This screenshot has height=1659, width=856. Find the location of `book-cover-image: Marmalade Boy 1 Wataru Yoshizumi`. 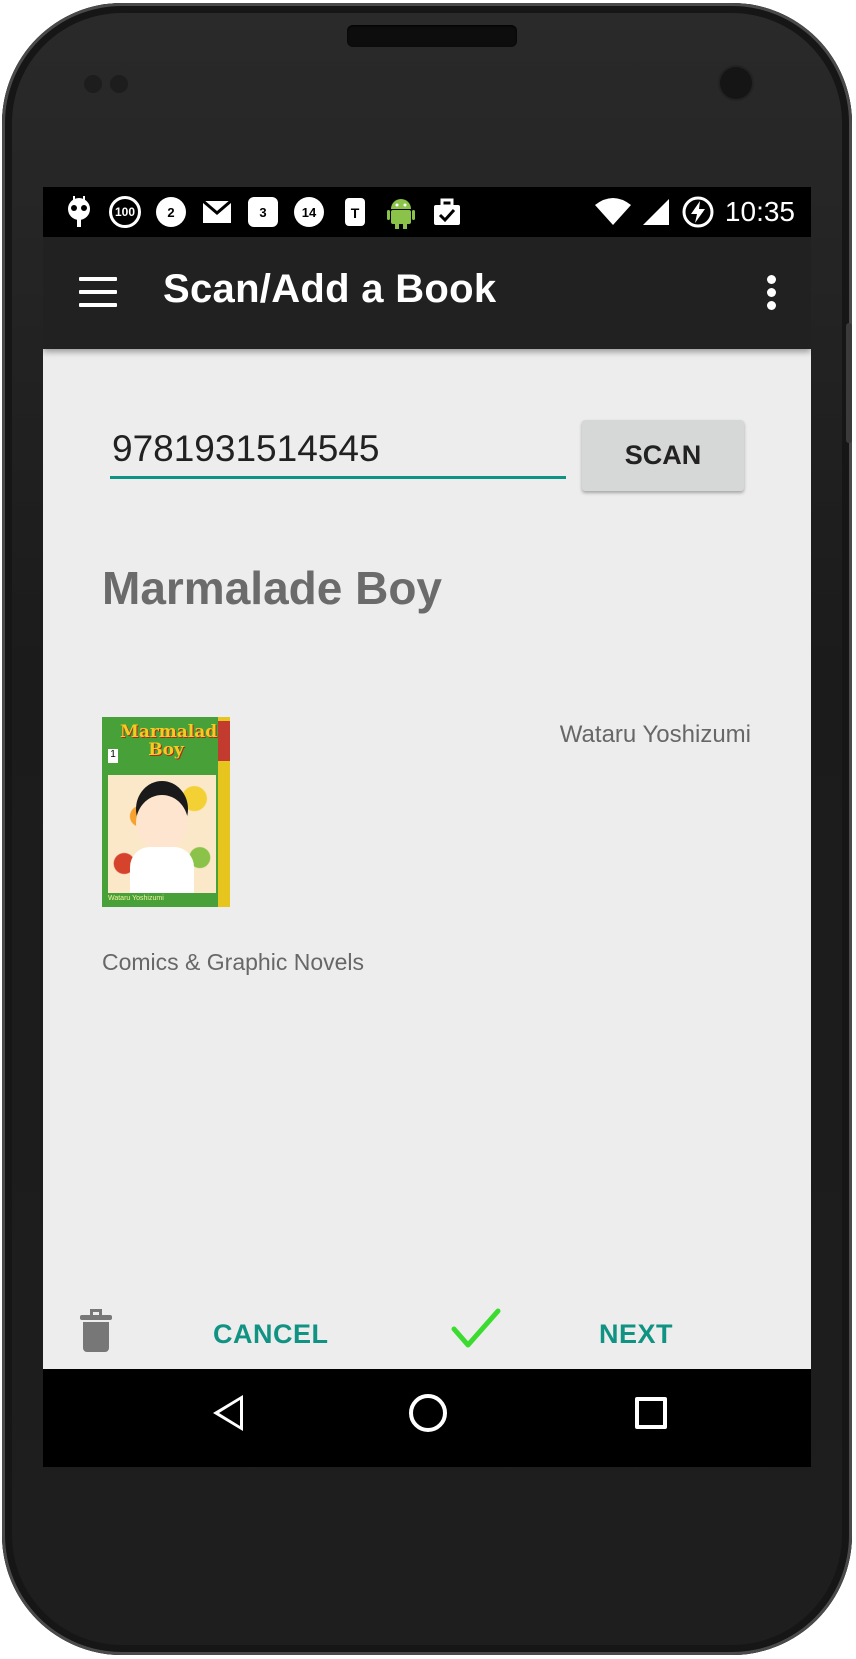

book-cover-image: Marmalade Boy 1 Wataru Yoshizumi is located at coordinates (166, 812).